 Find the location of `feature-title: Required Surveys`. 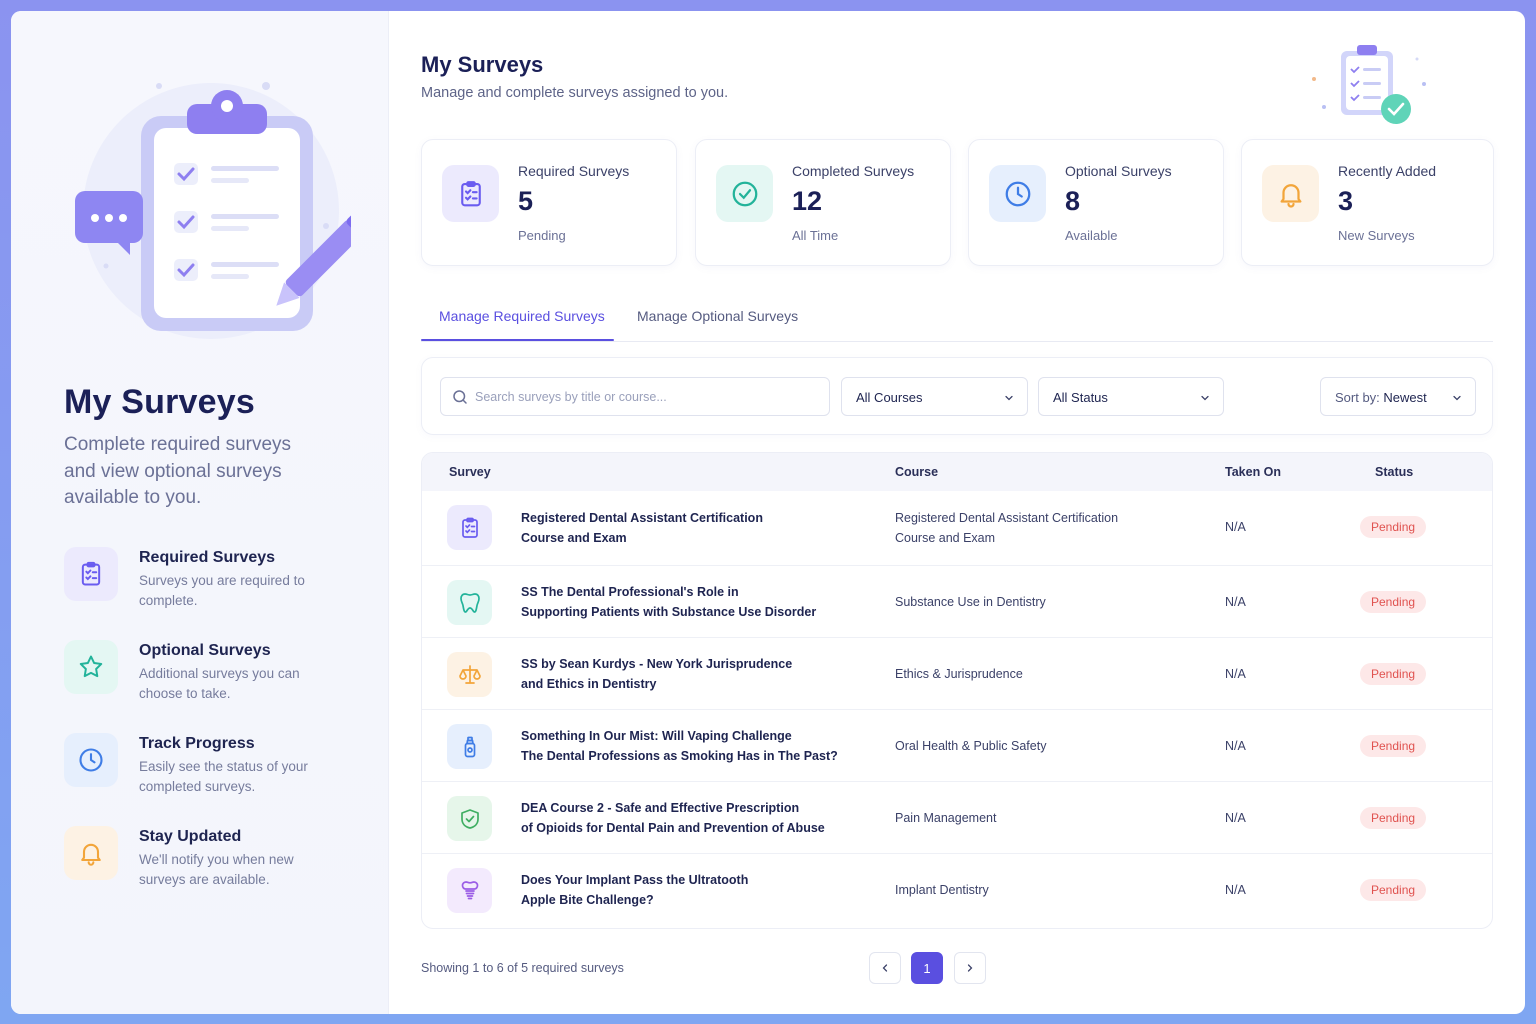

feature-title: Required Surveys is located at coordinates (207, 557).